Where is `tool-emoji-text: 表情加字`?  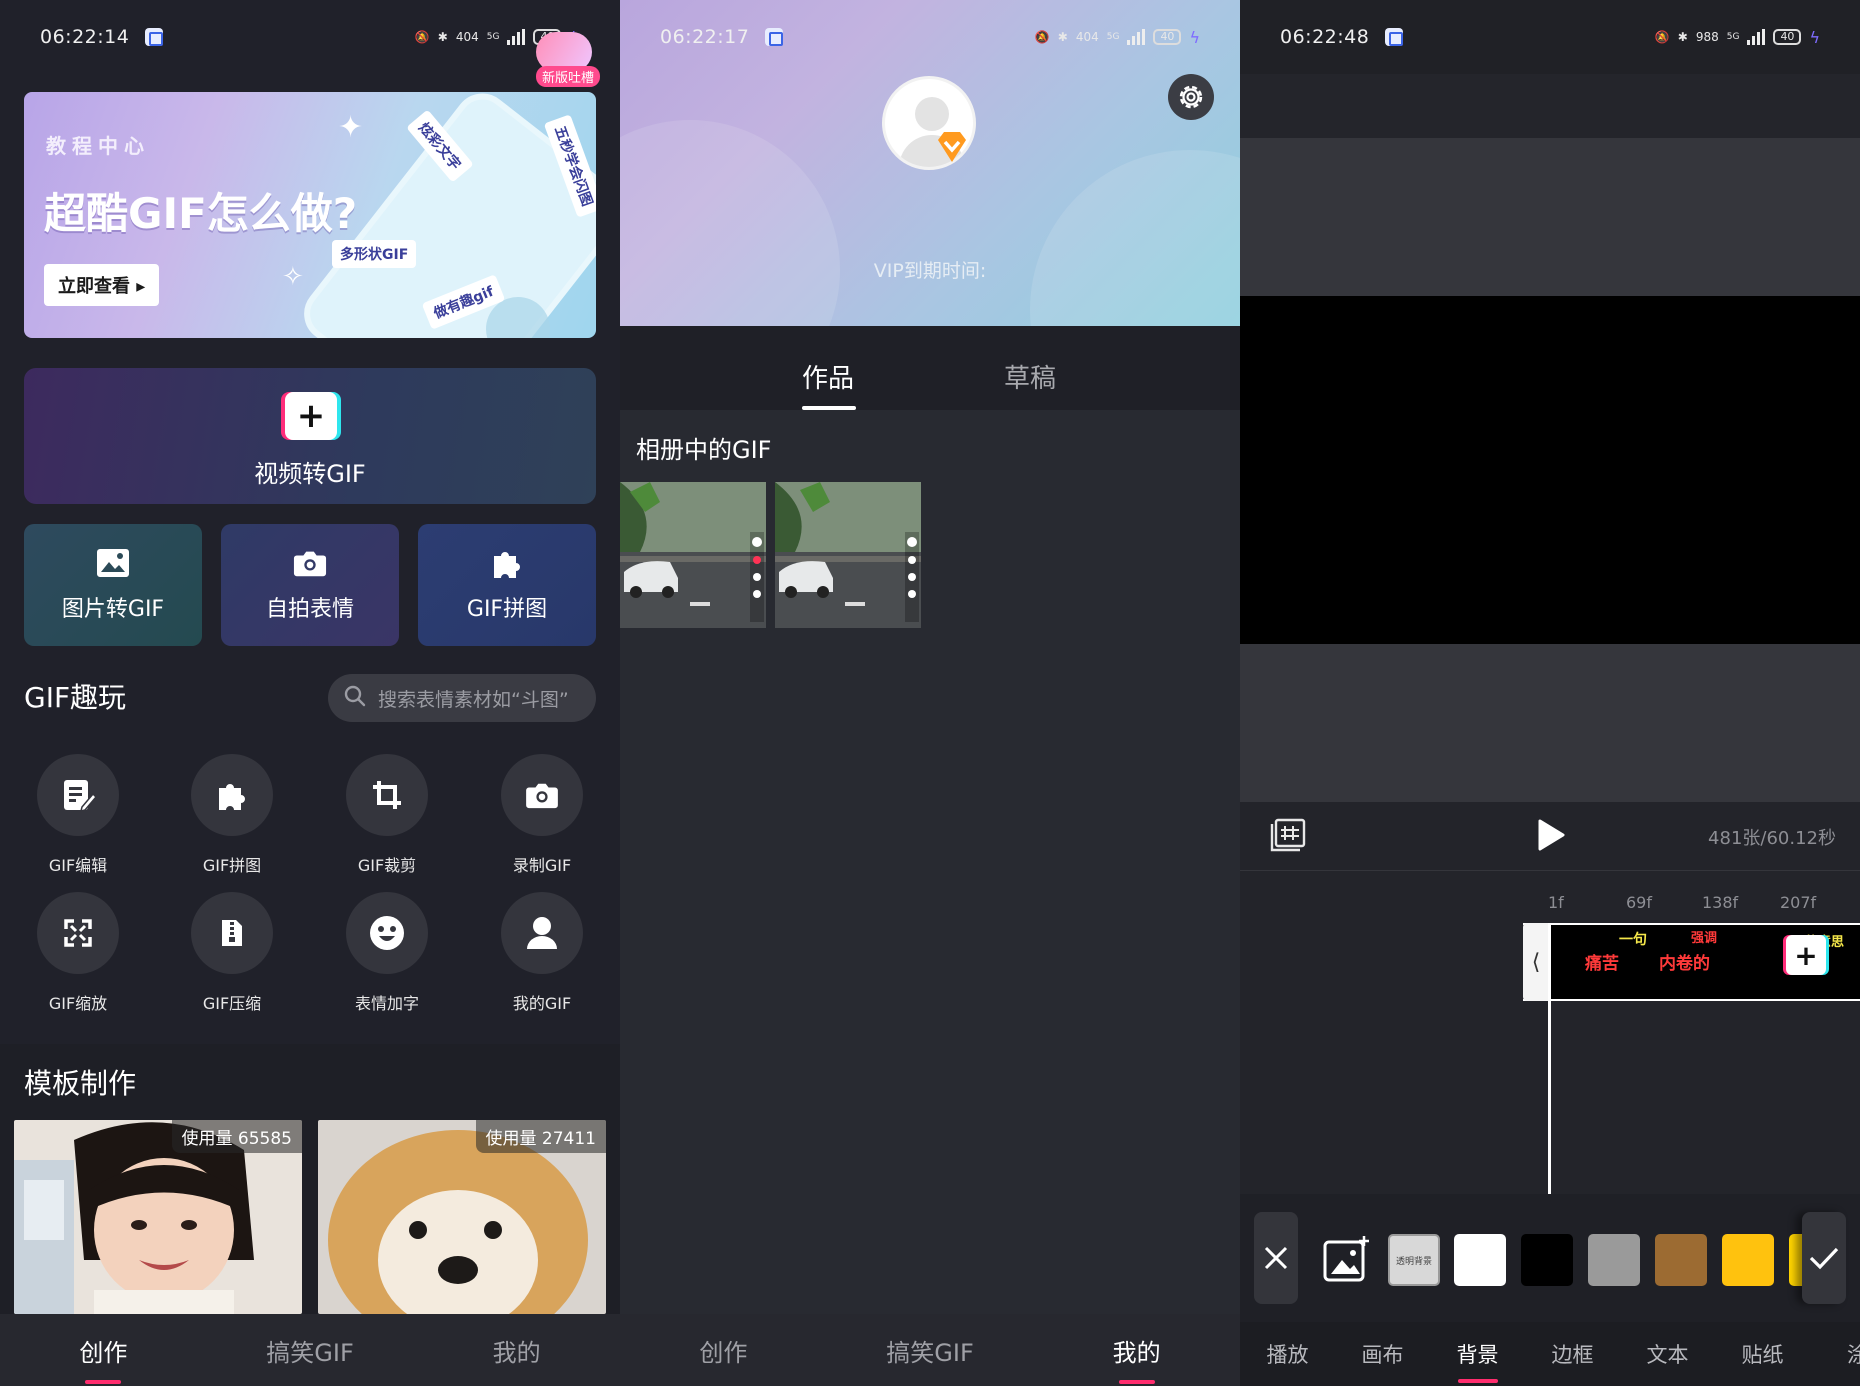
tool-emoji-text: 表情加字 is located at coordinates (387, 953).